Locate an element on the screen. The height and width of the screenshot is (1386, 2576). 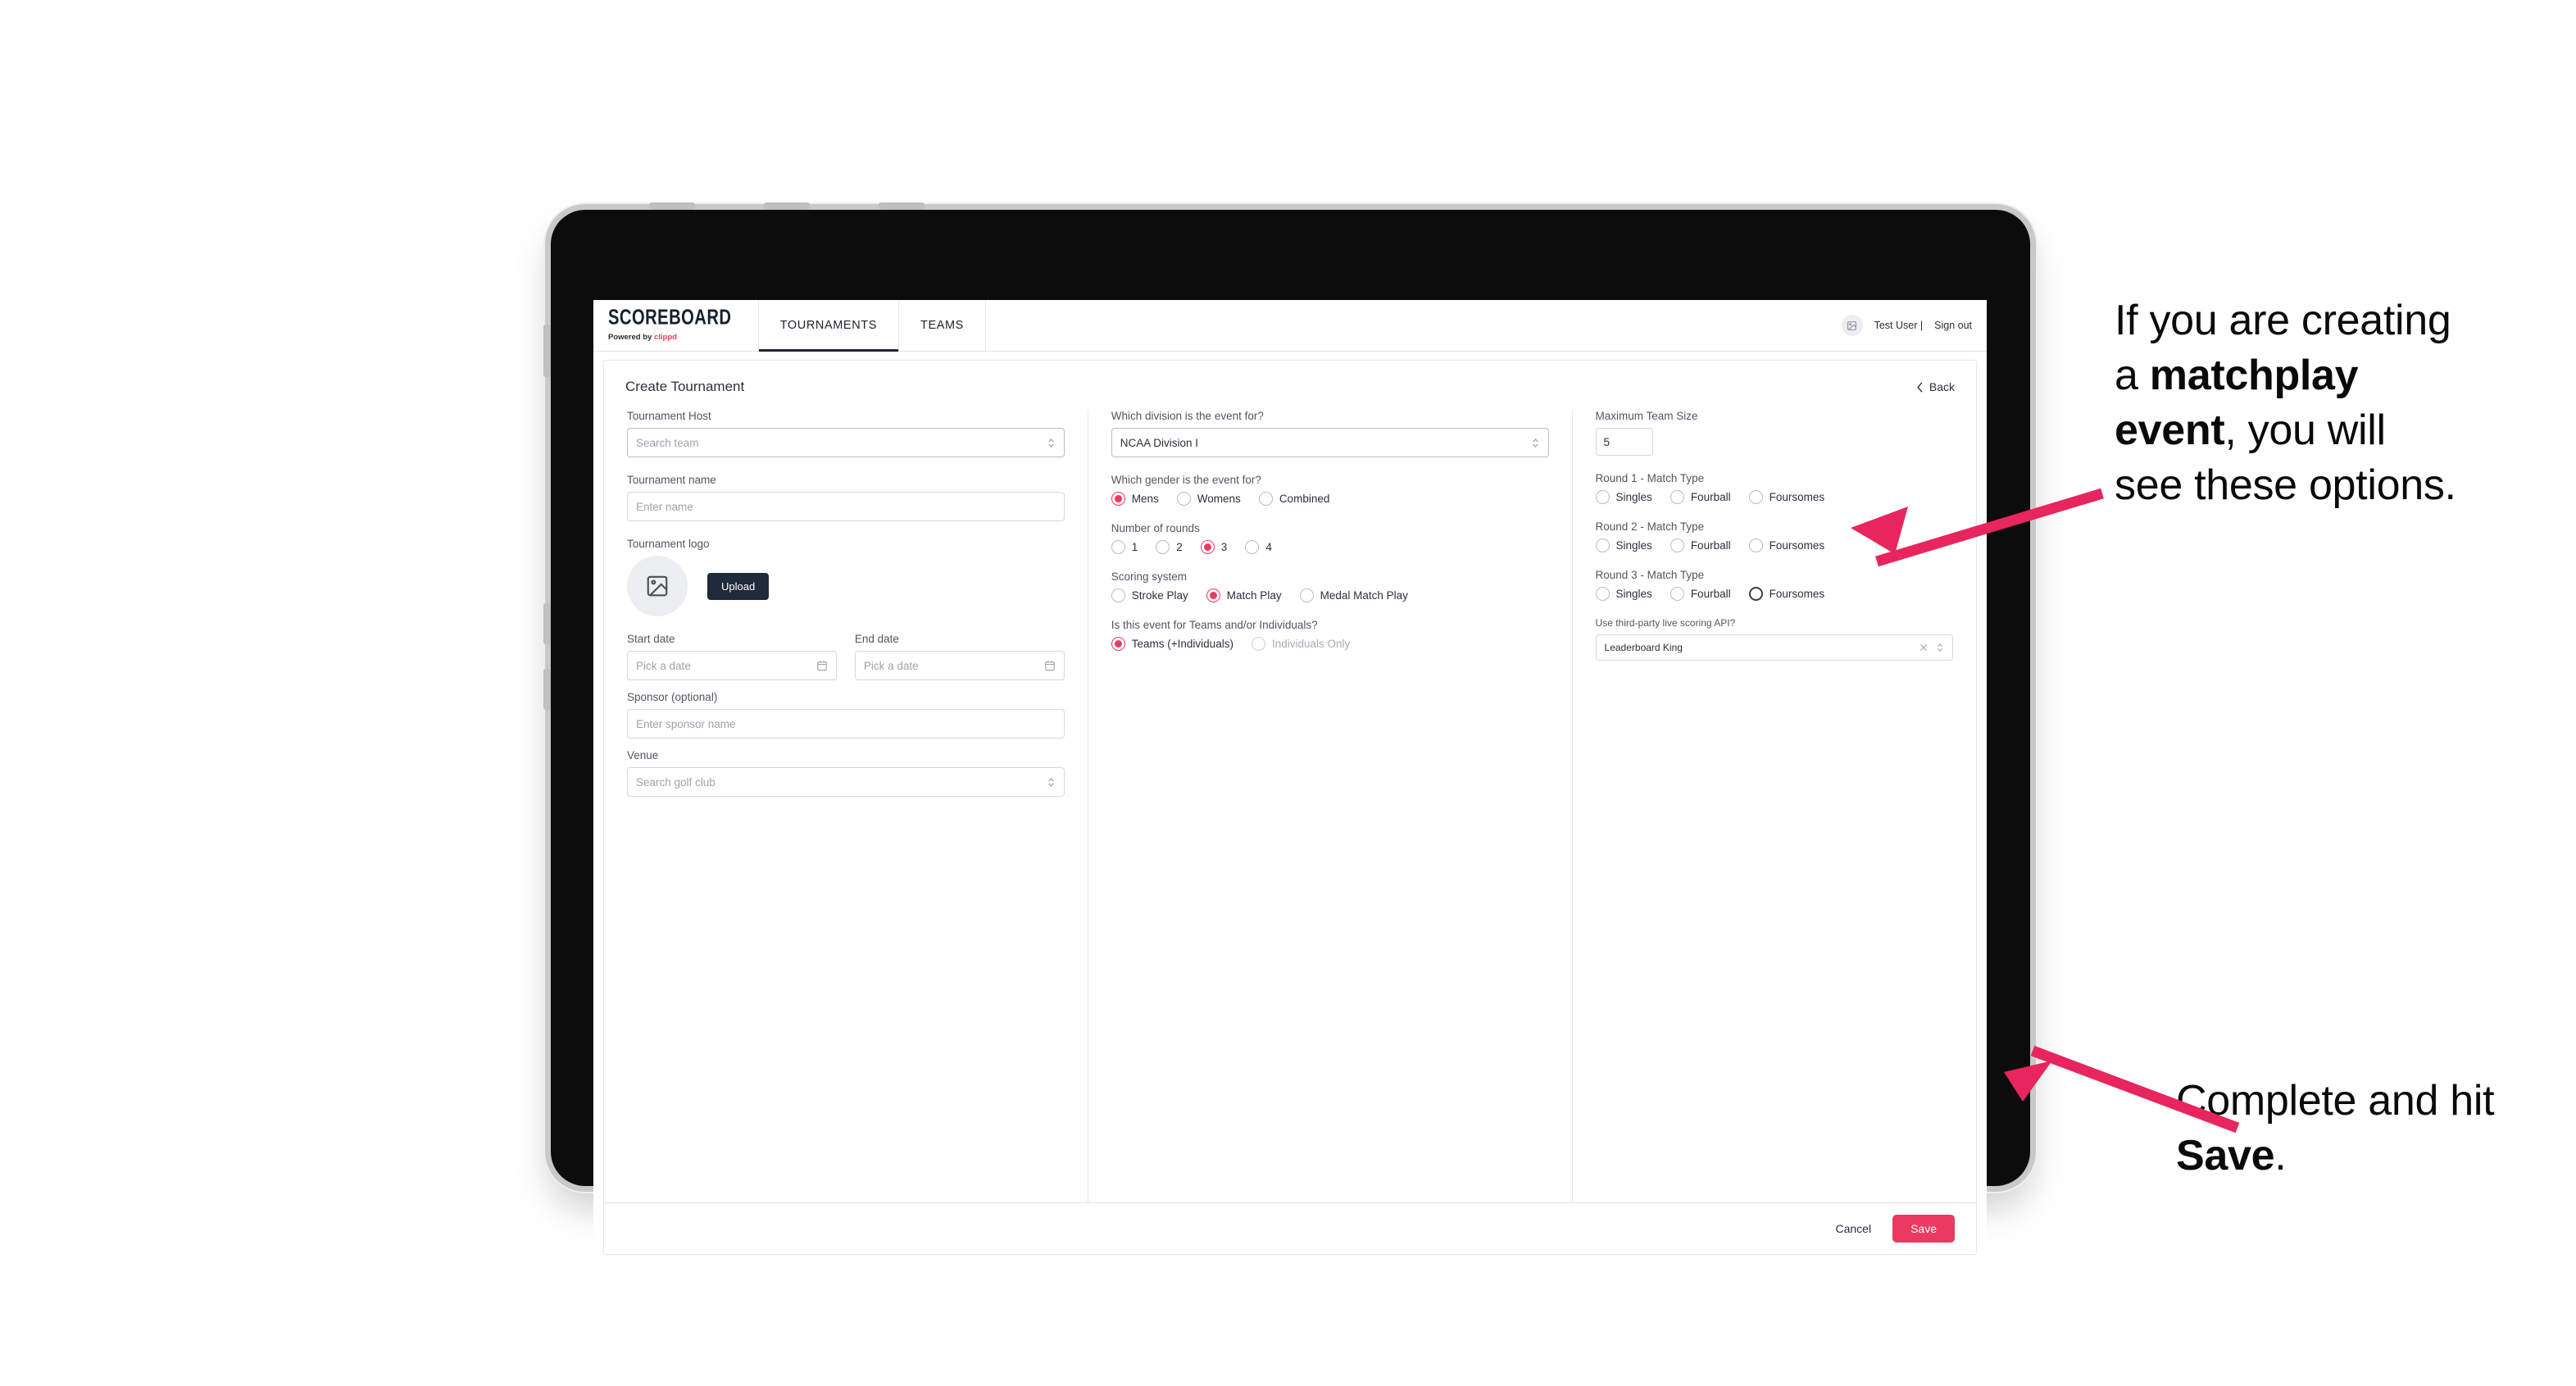
nav-signout-link: Sign out is located at coordinates (1953, 325).